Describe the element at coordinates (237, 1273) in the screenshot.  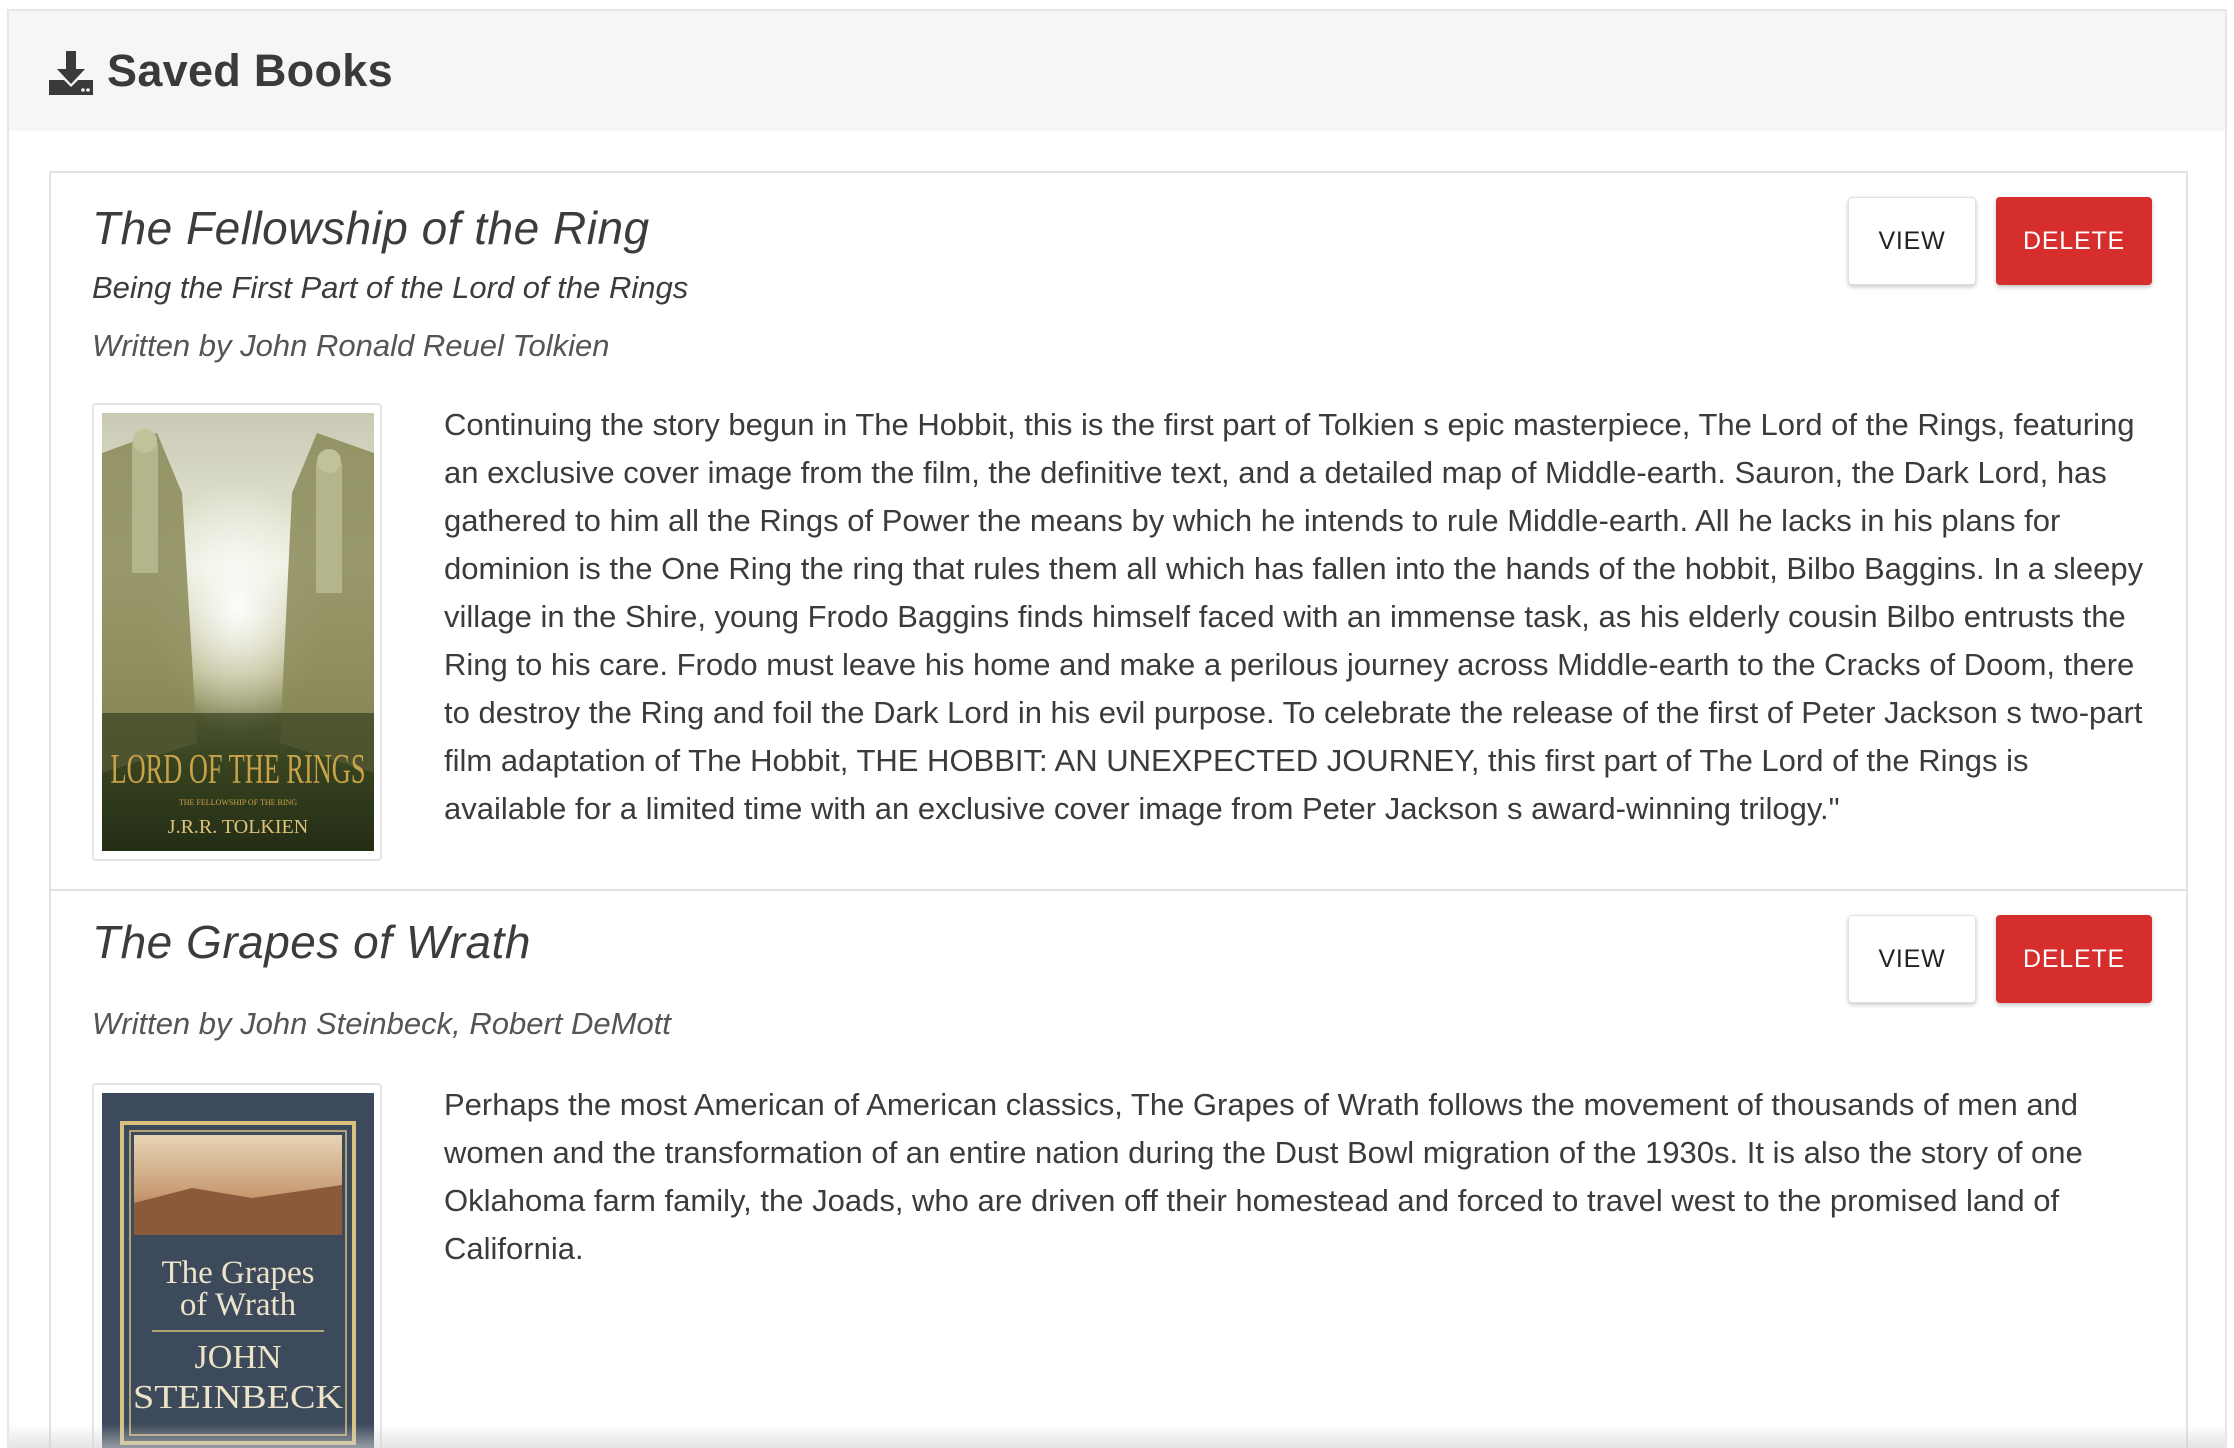
I see `cover-title-line1: The Grapes` at that location.